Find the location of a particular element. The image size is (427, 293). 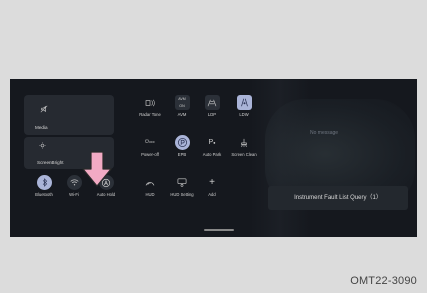

radar-tone-icon is located at coordinates (150, 102).